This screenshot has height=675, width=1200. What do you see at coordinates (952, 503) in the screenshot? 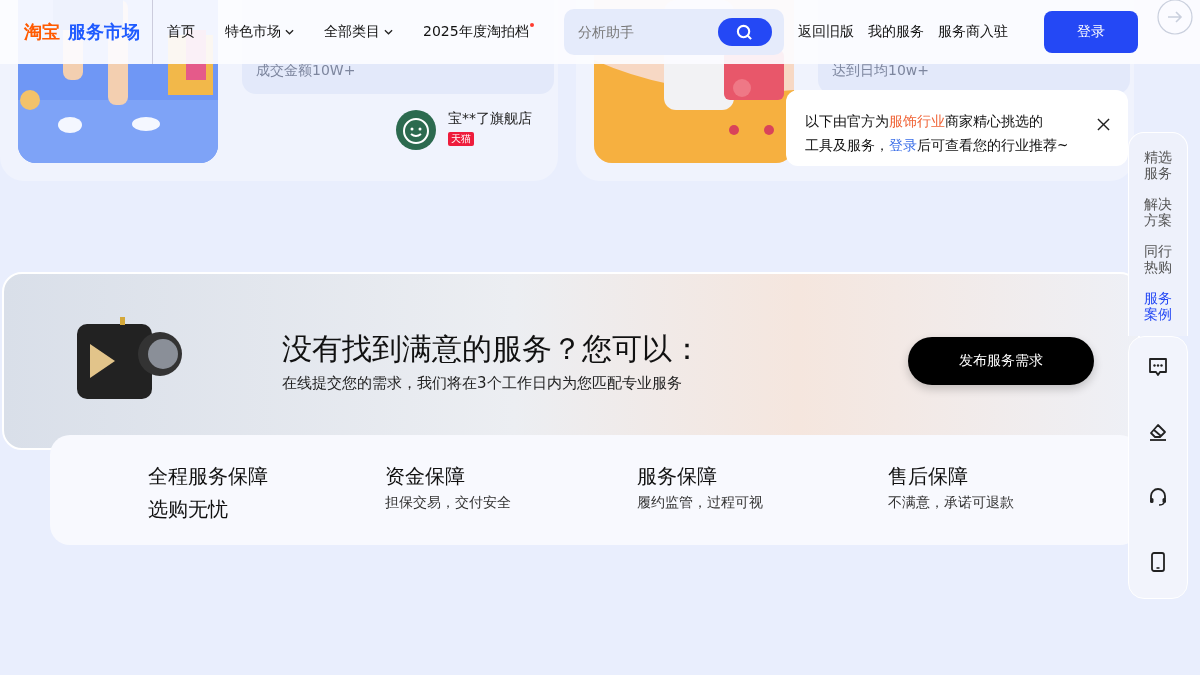
I see `guarantee-subtitle: 不满意，承诺可退款` at bounding box center [952, 503].